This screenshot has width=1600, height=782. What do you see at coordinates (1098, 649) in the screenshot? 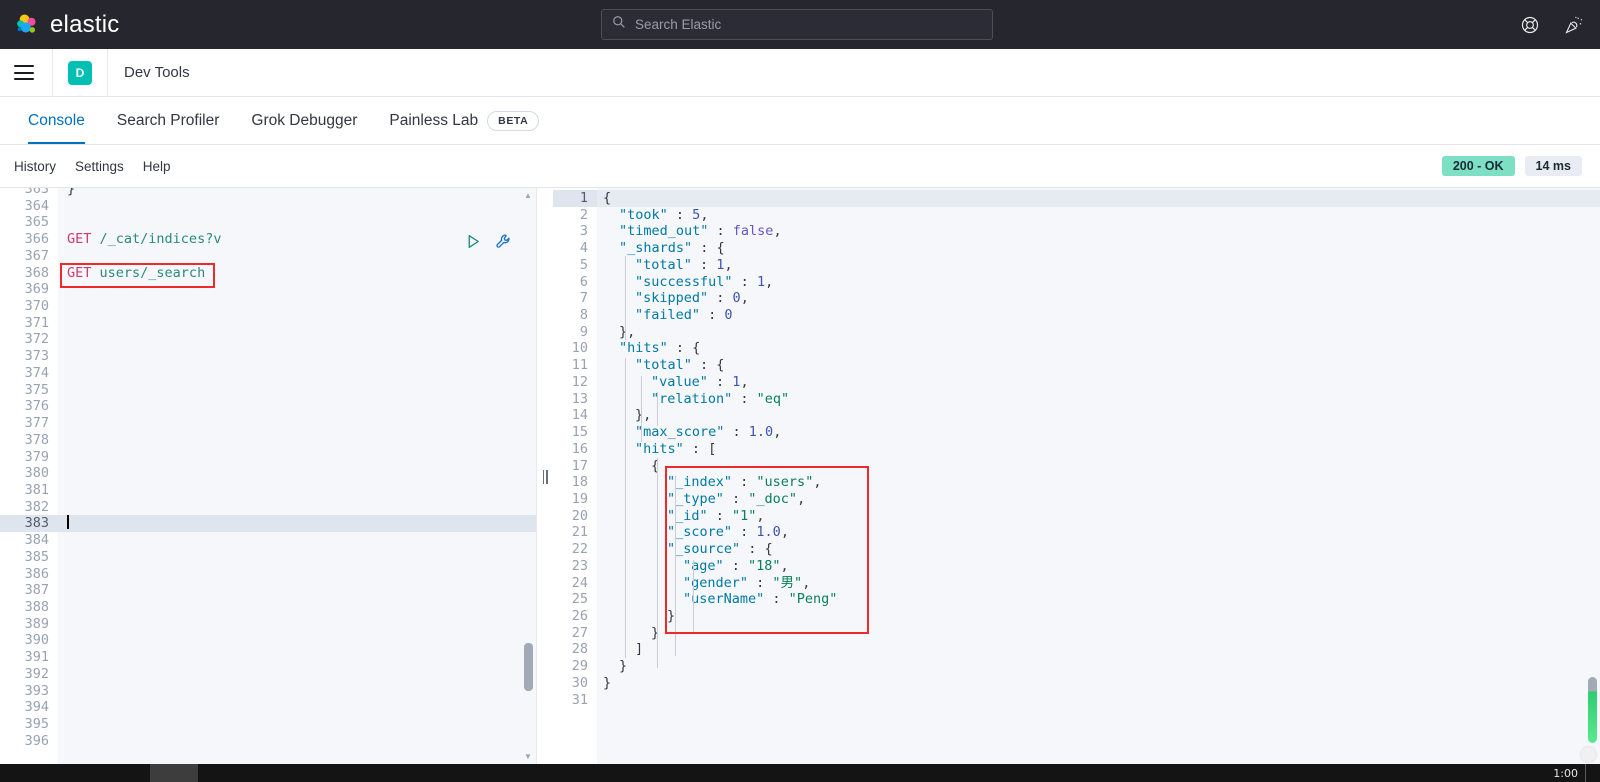
I see `response-code-line: ]` at bounding box center [1098, 649].